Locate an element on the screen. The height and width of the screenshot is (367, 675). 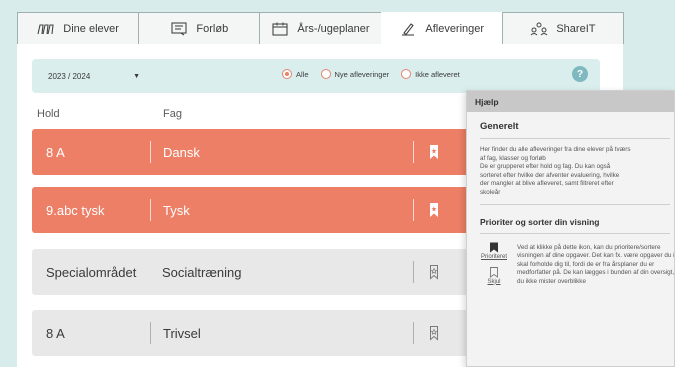
column-header-fag: Fag is located at coordinates (172, 114).